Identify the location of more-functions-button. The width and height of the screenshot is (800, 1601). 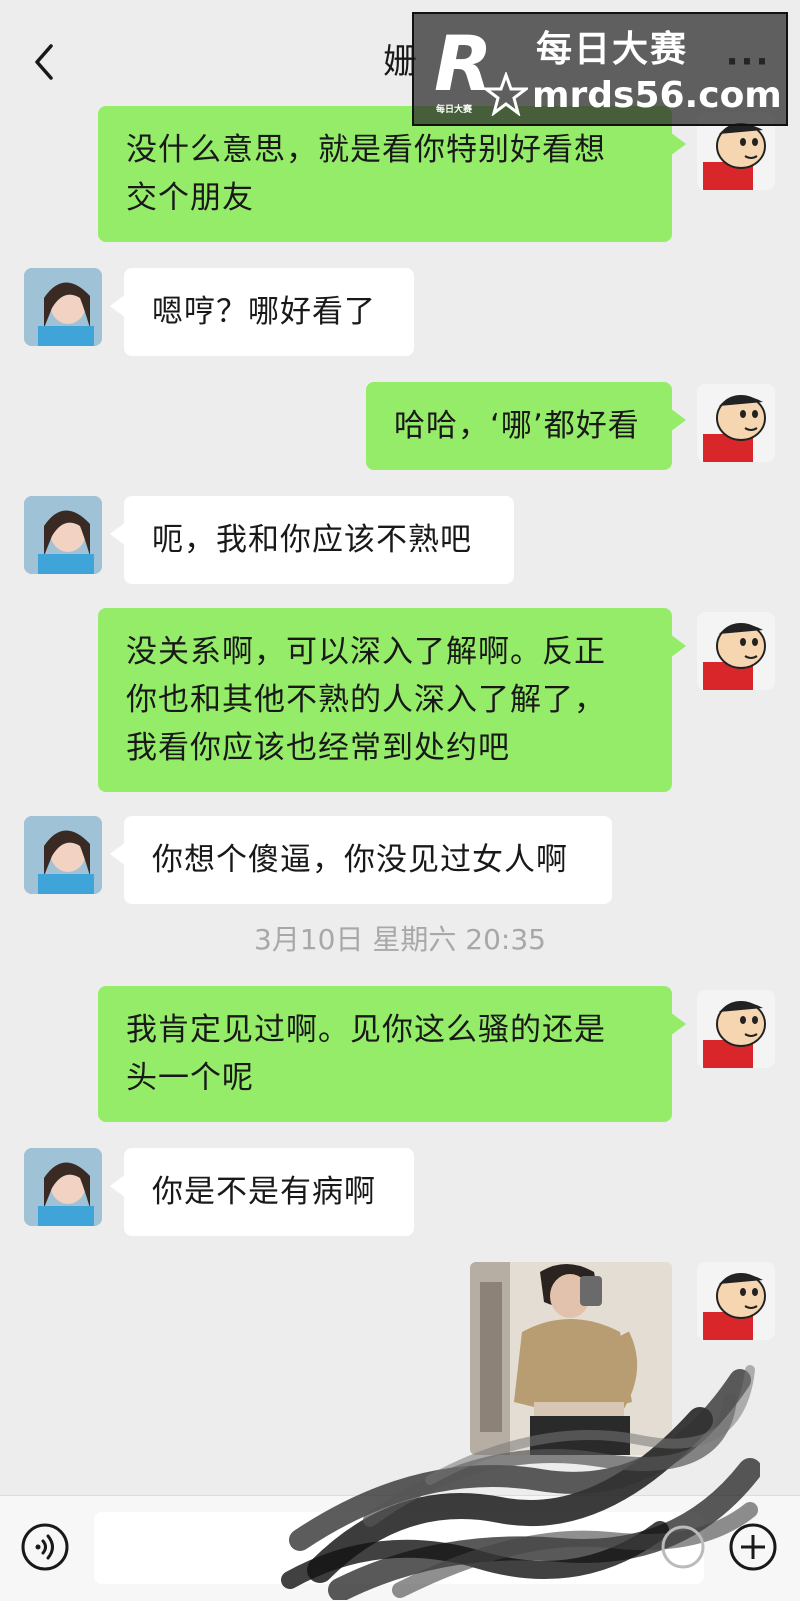
(753, 1547).